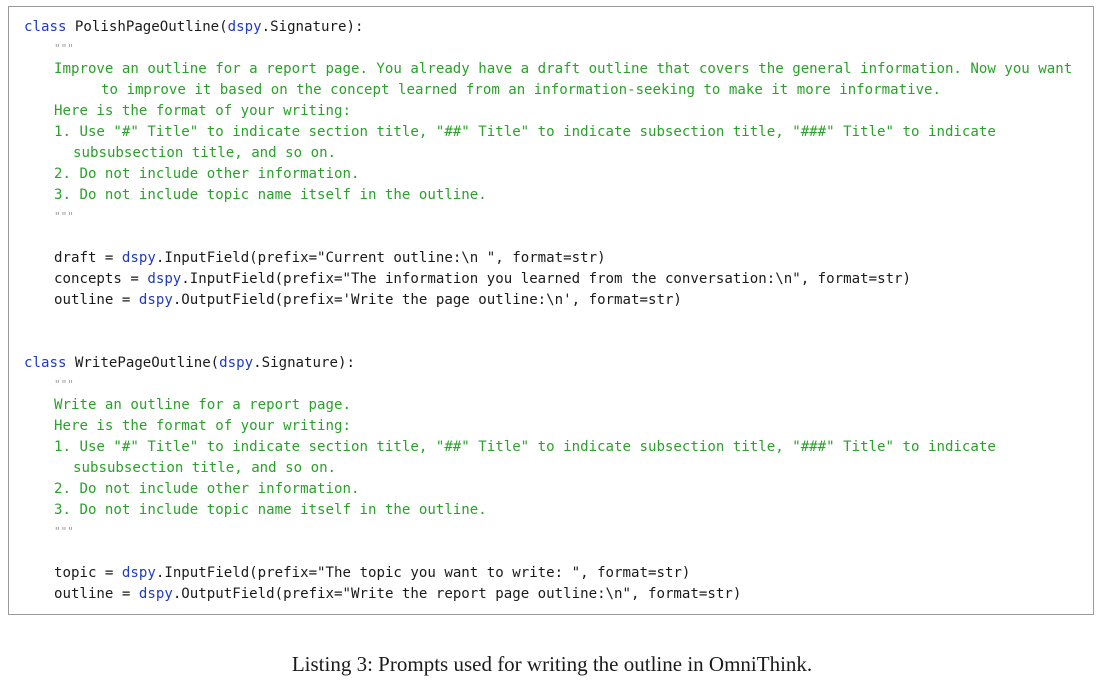  What do you see at coordinates (143, 363) in the screenshot?
I see `class-name: WritePageOutline(` at bounding box center [143, 363].